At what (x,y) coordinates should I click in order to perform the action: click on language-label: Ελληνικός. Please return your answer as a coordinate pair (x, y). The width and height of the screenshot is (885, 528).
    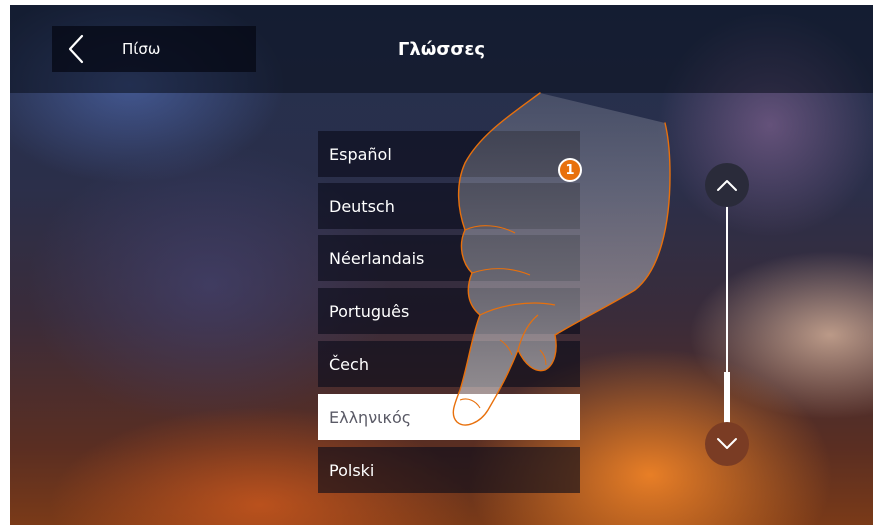
    Looking at the image, I should click on (370, 417).